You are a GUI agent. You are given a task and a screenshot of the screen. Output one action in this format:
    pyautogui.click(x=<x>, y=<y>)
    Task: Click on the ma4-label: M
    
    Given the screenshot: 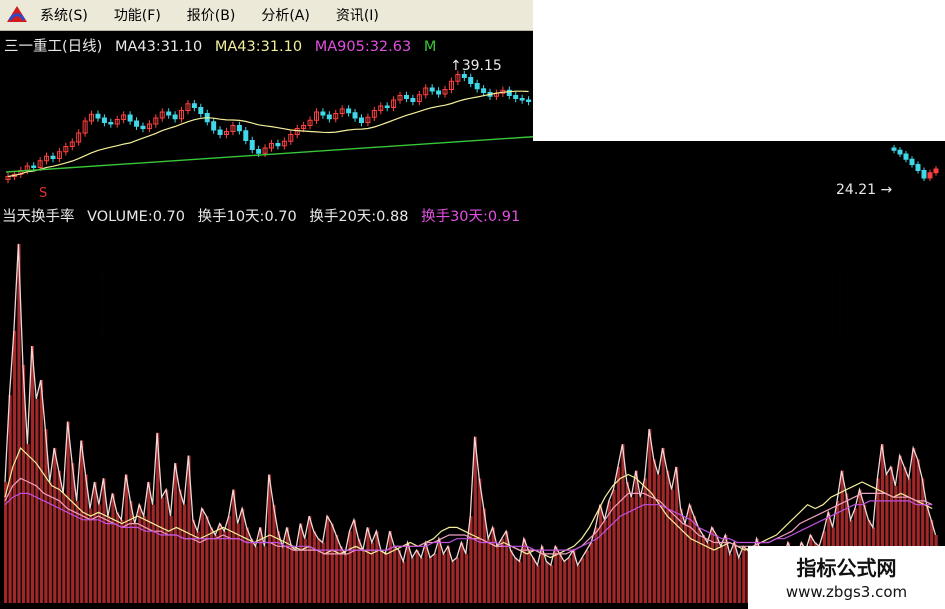 What is the action you would take?
    pyautogui.click(x=430, y=47)
    